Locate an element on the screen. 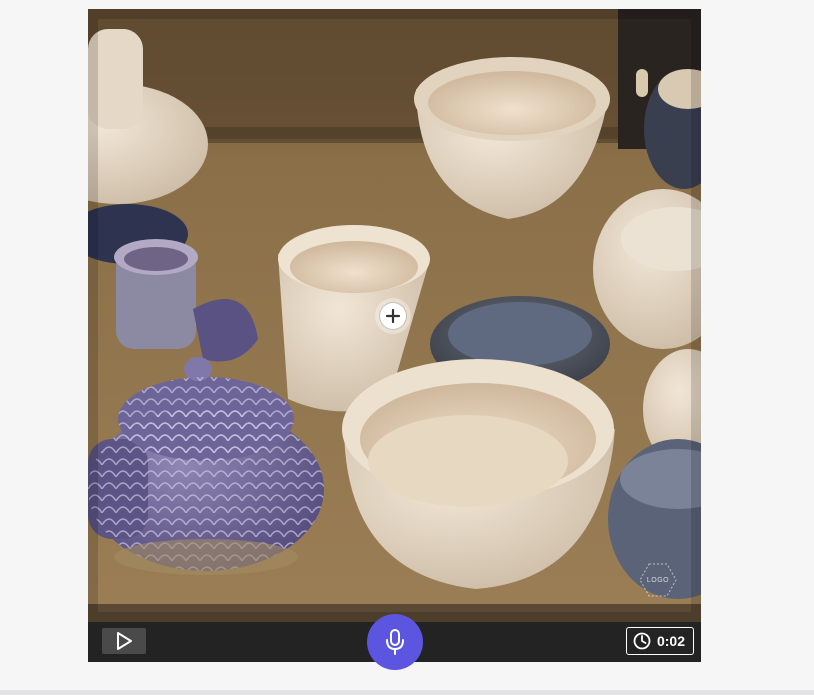 This screenshot has height=695, width=814. microphone-button is located at coordinates (395, 642).